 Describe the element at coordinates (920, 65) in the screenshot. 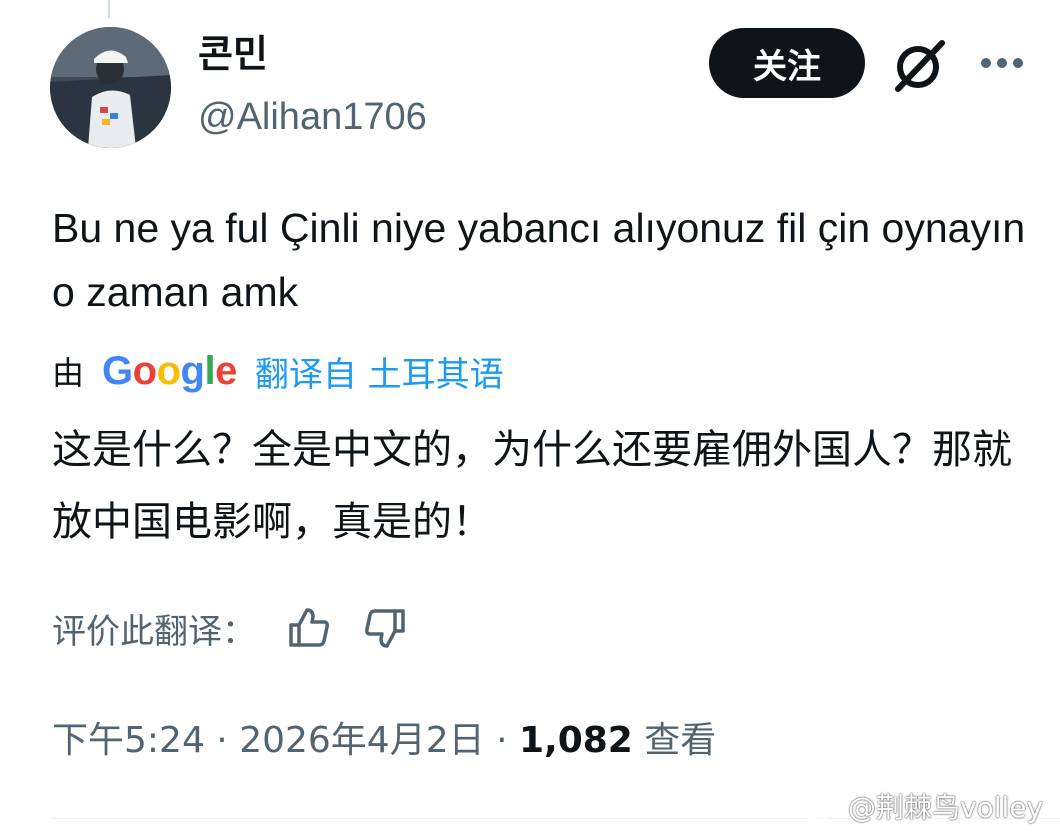

I see `grok-icon` at that location.